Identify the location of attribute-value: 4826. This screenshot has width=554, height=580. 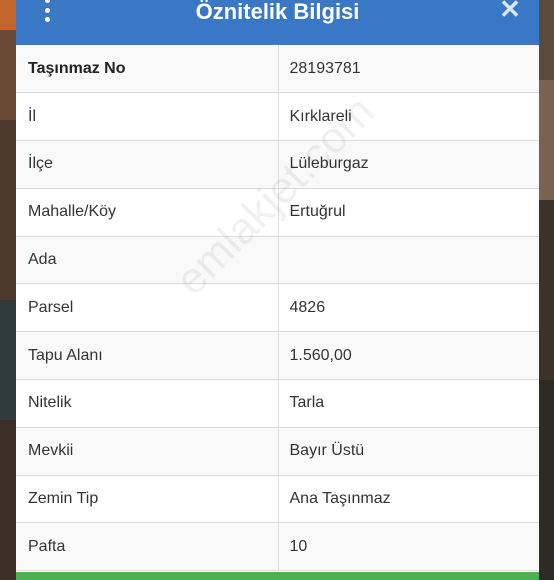
(408, 308).